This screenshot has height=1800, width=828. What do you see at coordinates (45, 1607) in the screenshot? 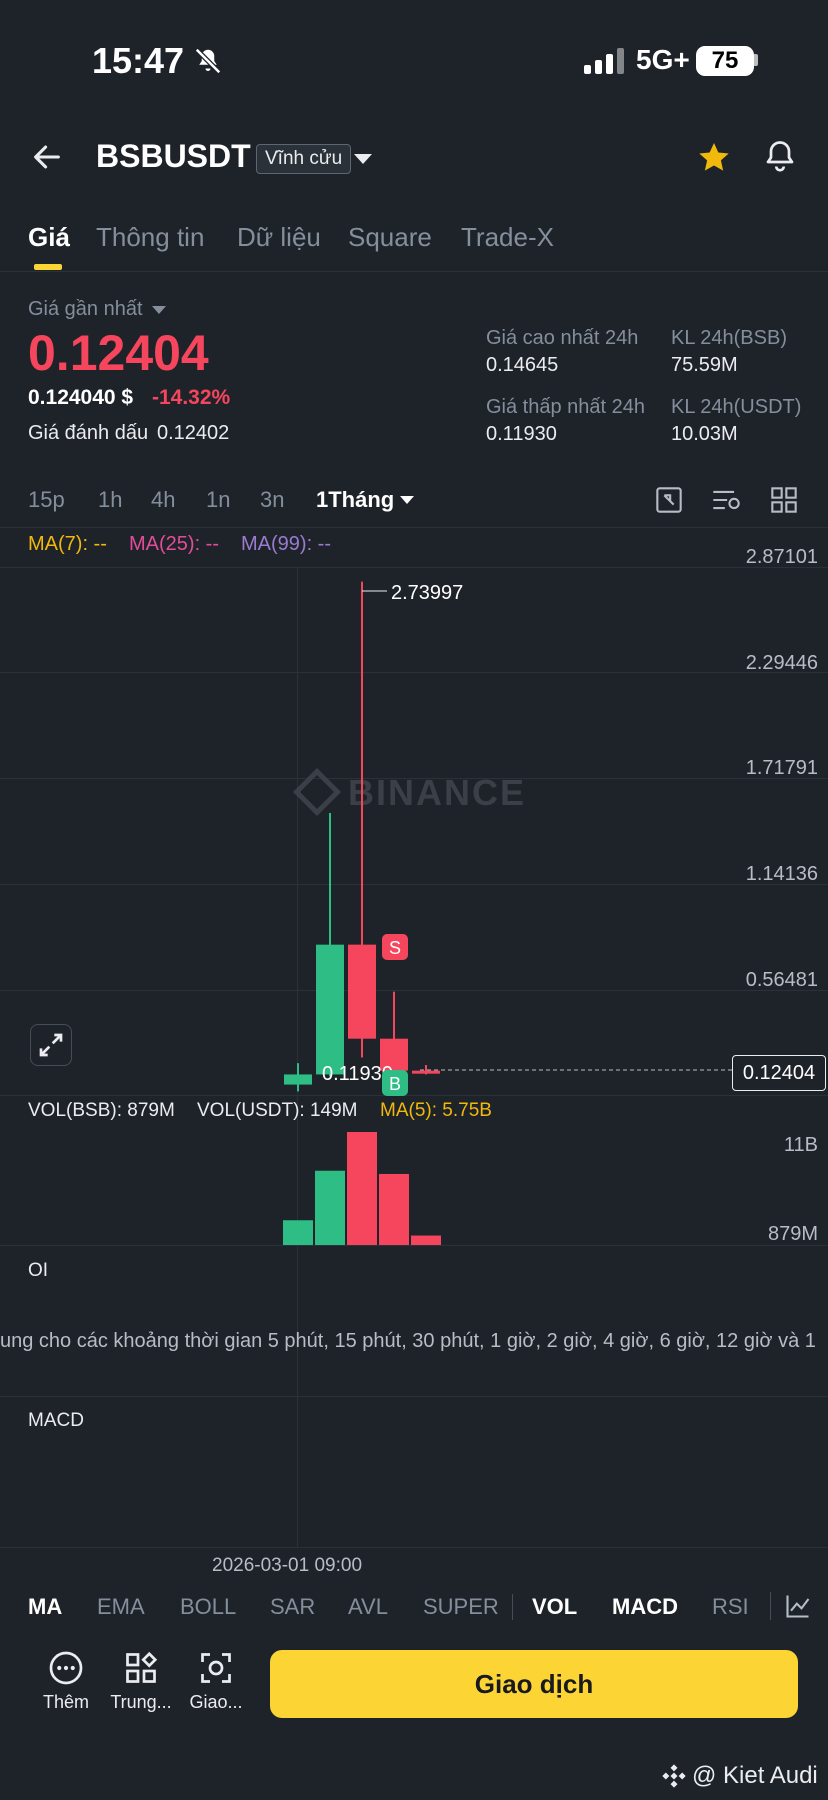
I see `indicator-ma: MA` at bounding box center [45, 1607].